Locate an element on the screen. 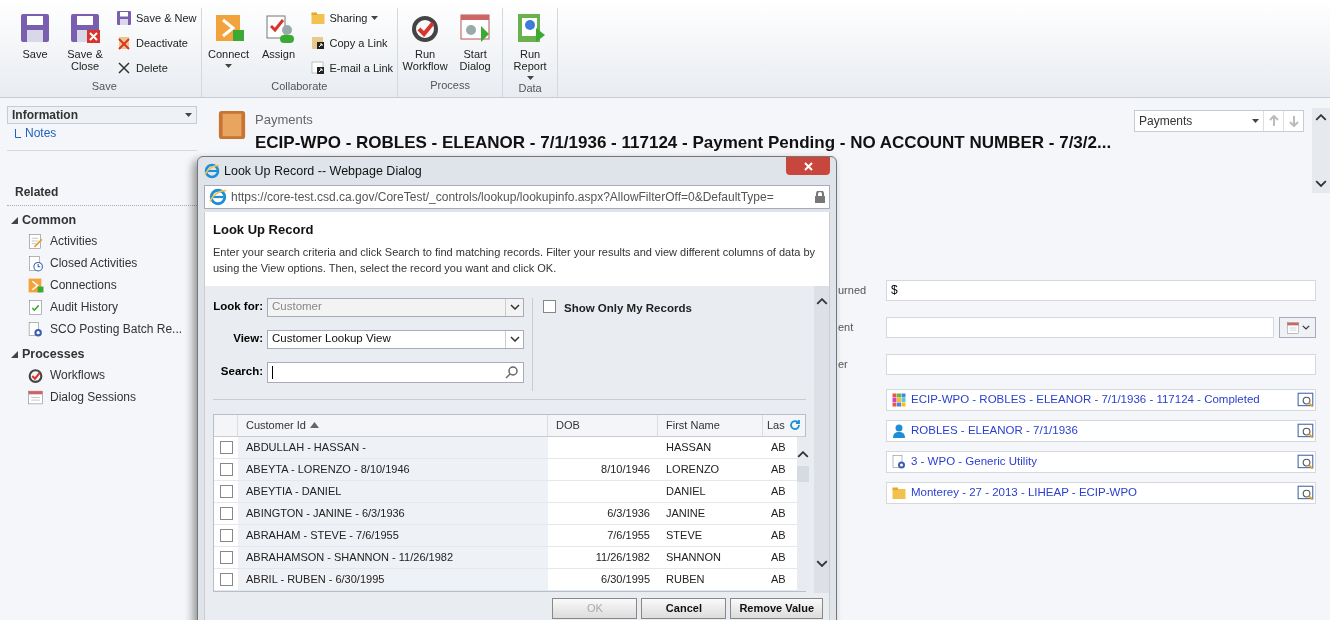  folder-icon is located at coordinates (317, 18).